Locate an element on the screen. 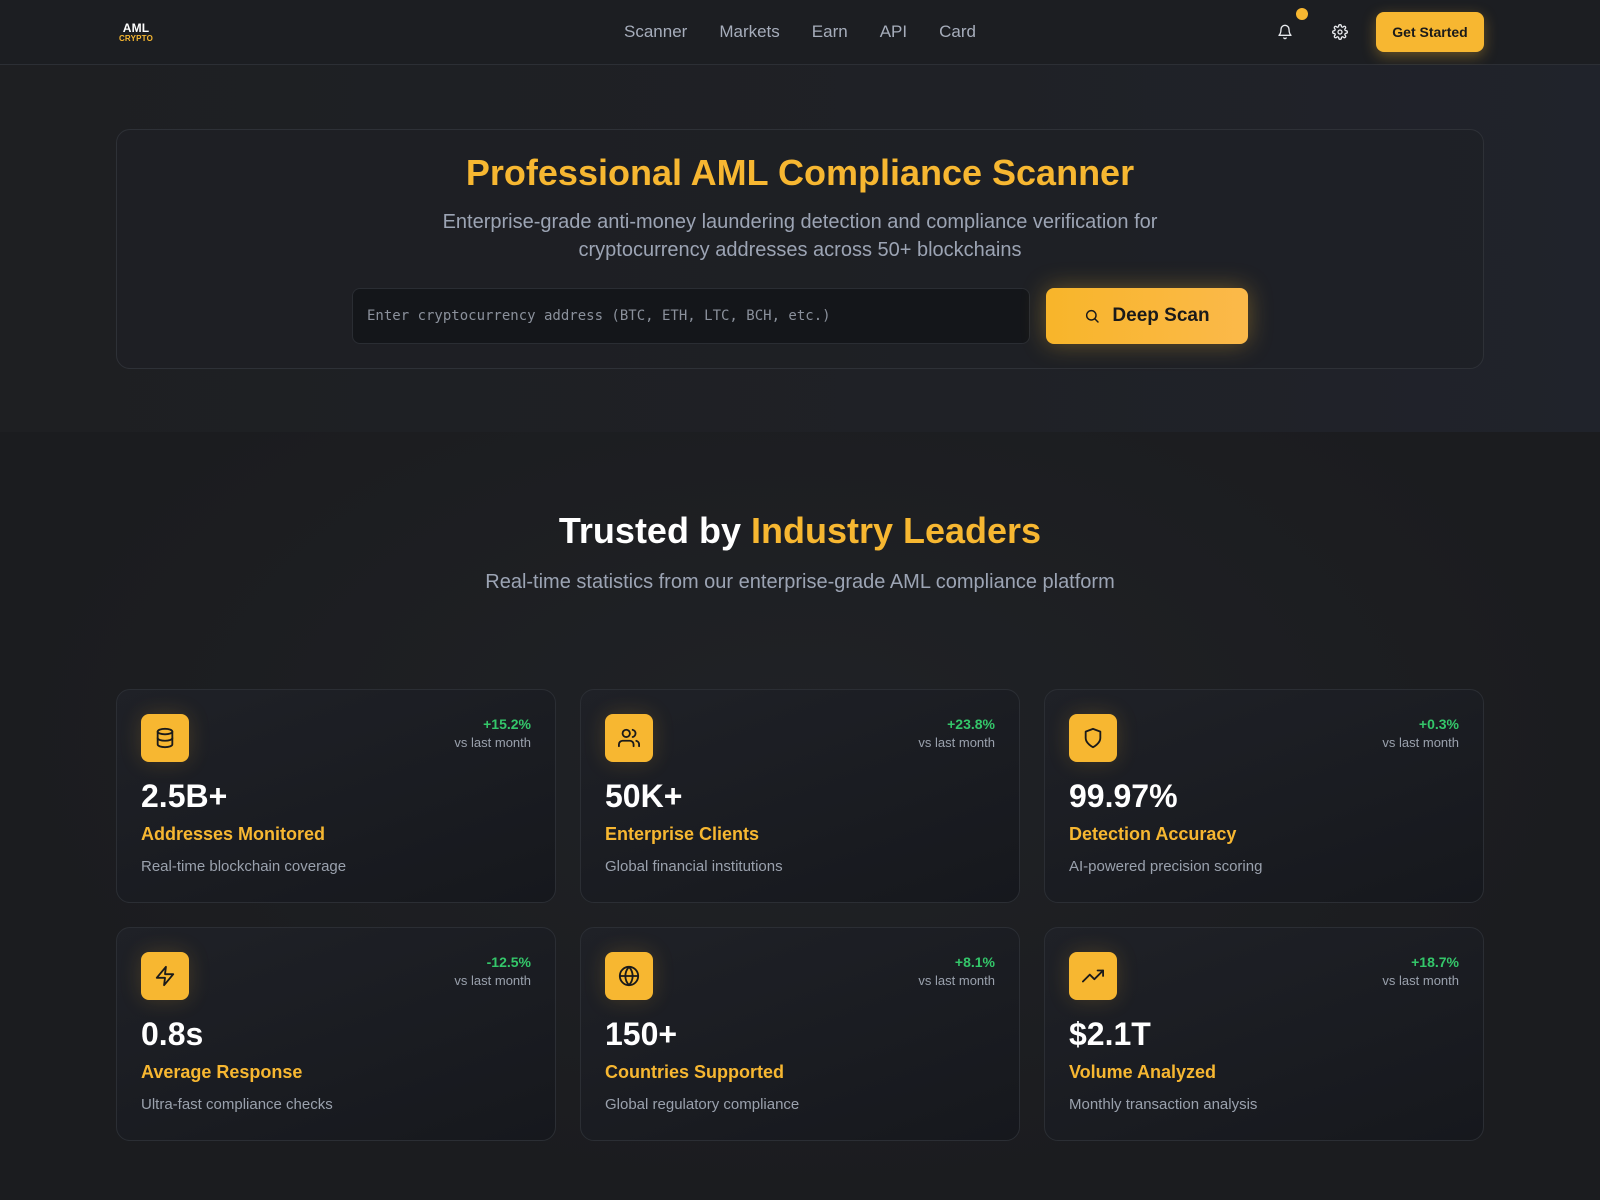 The width and height of the screenshot is (1600, 1200). logo-text-bottom: CRYPTO is located at coordinates (136, 38).